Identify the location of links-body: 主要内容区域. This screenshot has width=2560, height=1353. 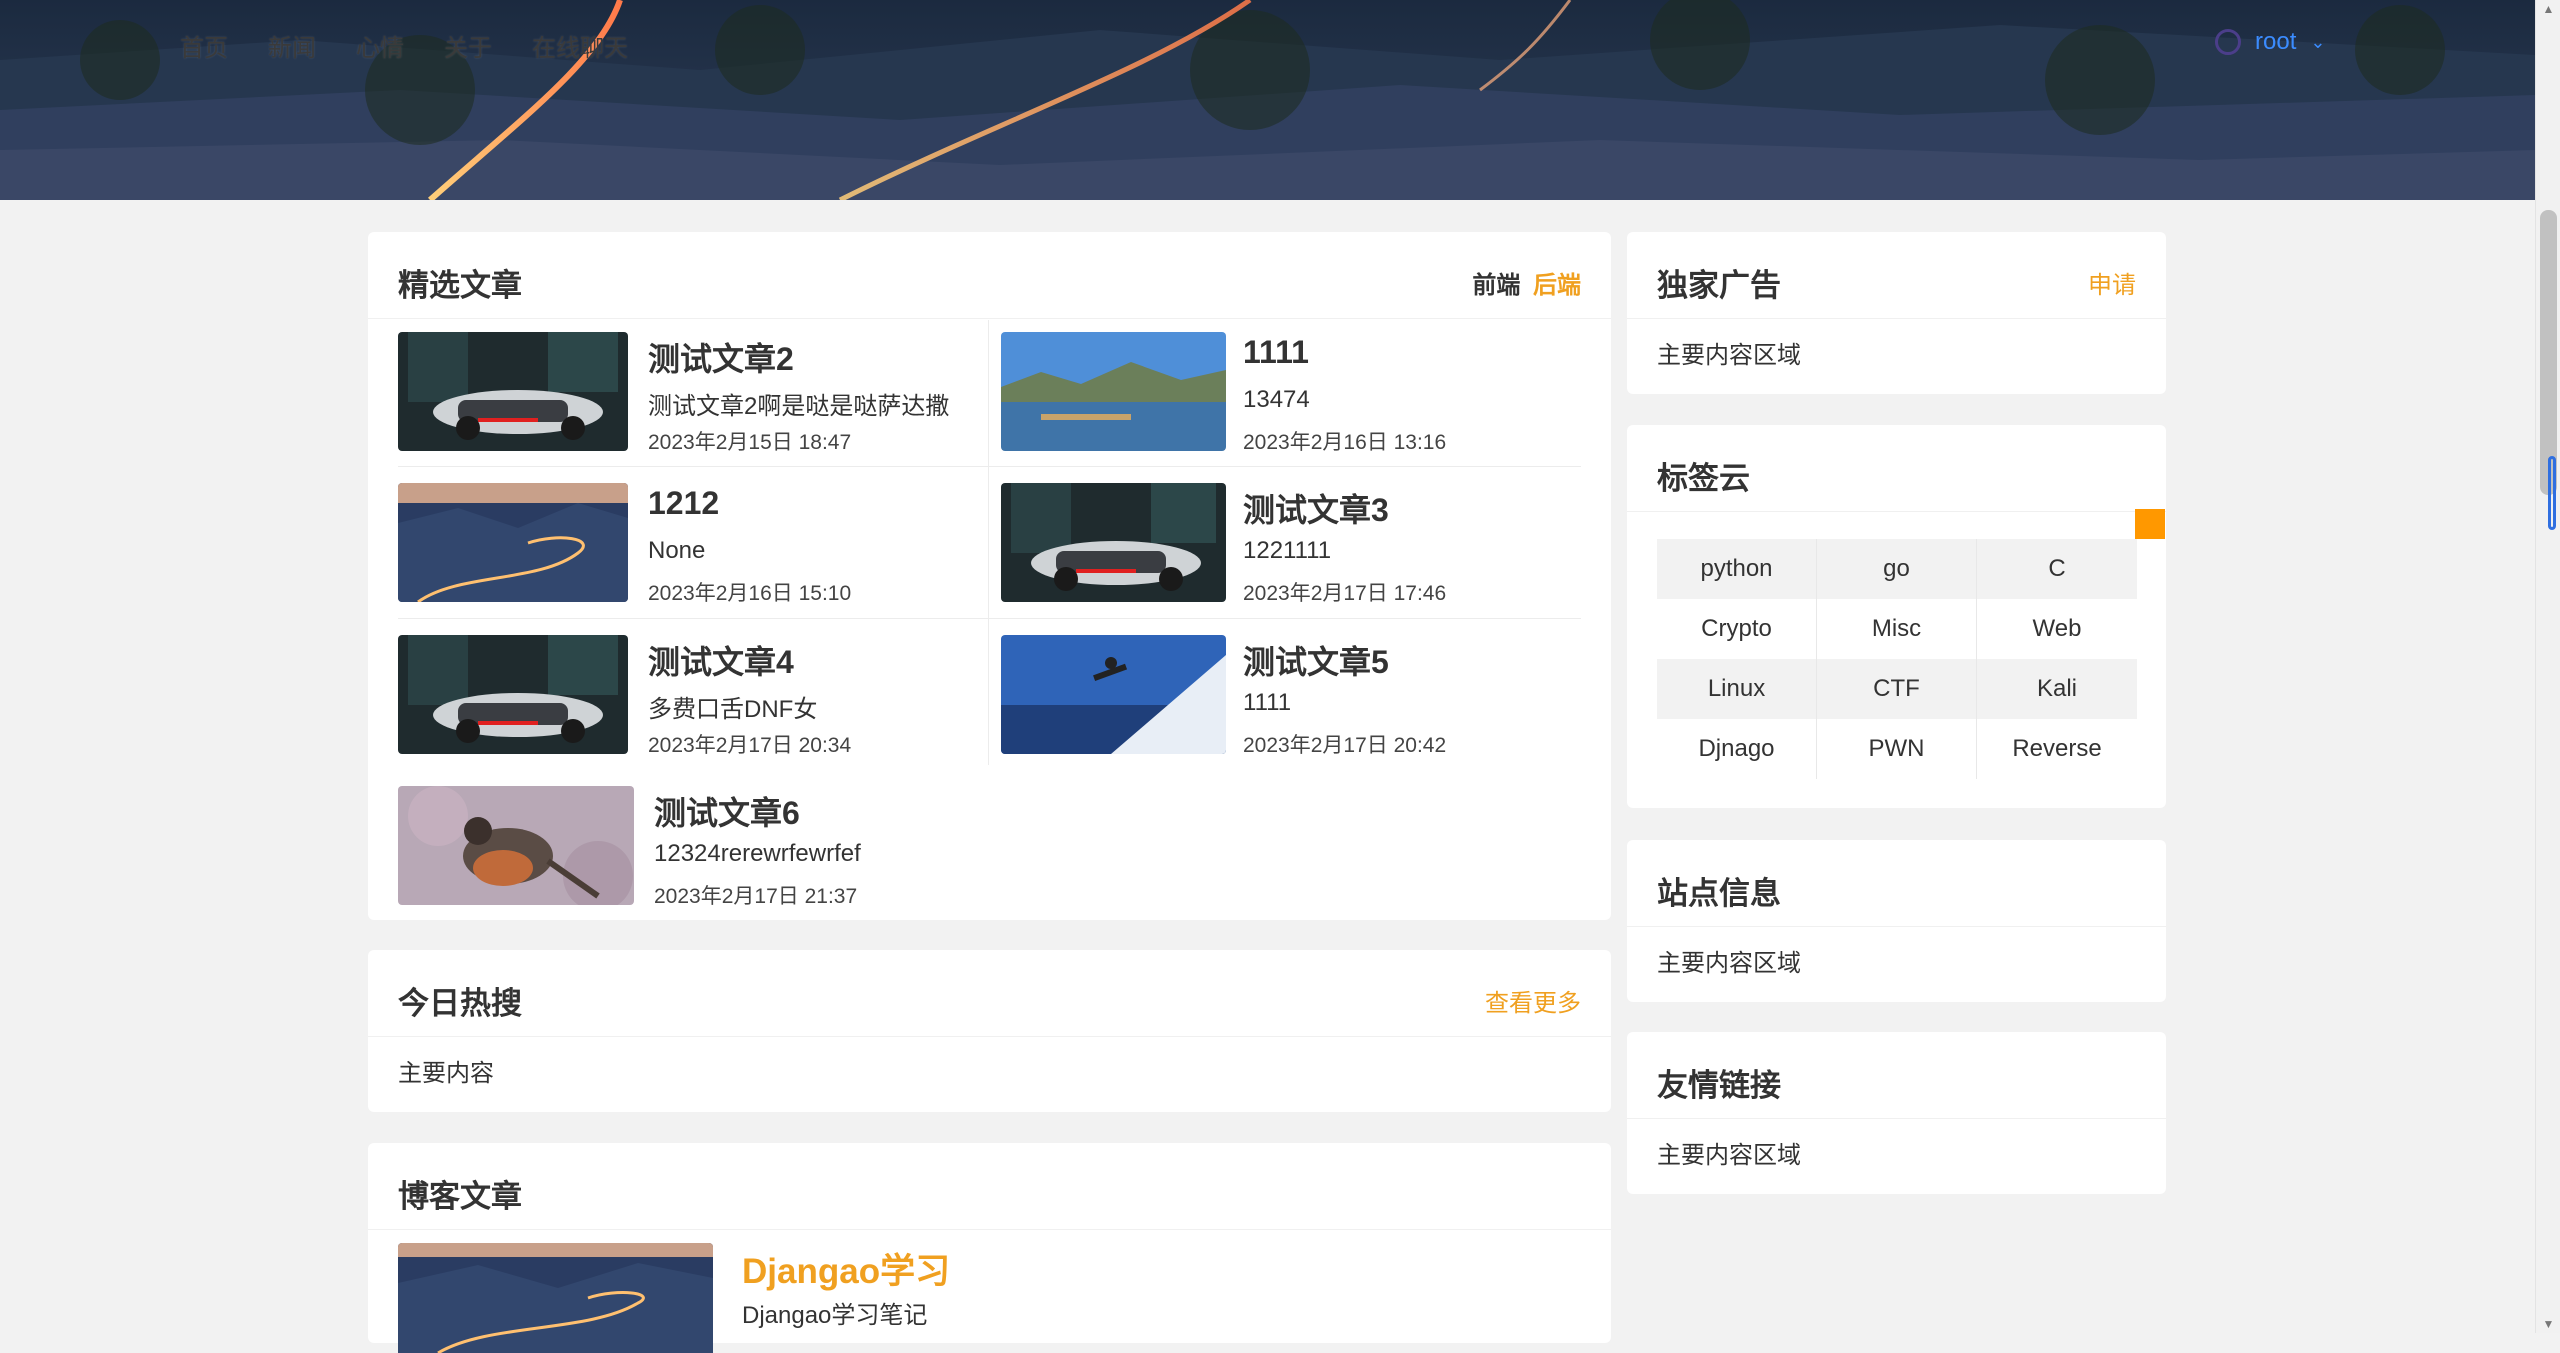
(1729, 1155).